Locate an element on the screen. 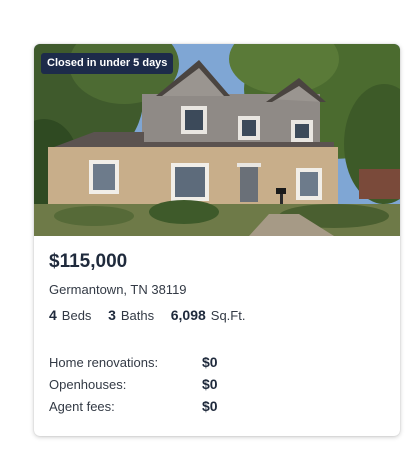  fee-label: Home renovations: is located at coordinates (104, 362).